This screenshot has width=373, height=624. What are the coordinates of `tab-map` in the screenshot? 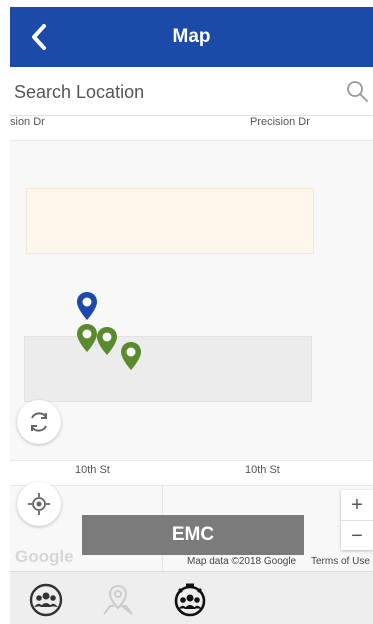 It's located at (118, 600).